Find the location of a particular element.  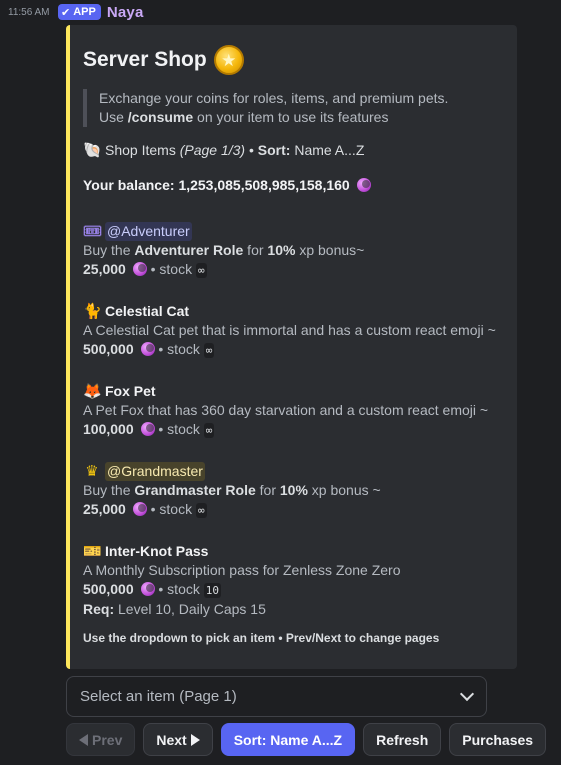

embed-title: Server Shop ★ is located at coordinates (294, 60).